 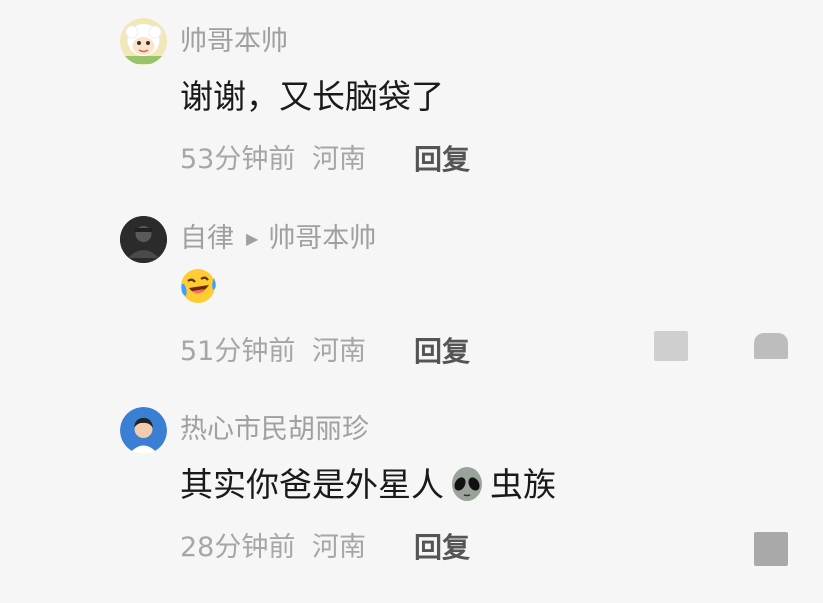 What do you see at coordinates (312, 484) in the screenshot?
I see `comment-text-part: 其实你爸是外星人` at bounding box center [312, 484].